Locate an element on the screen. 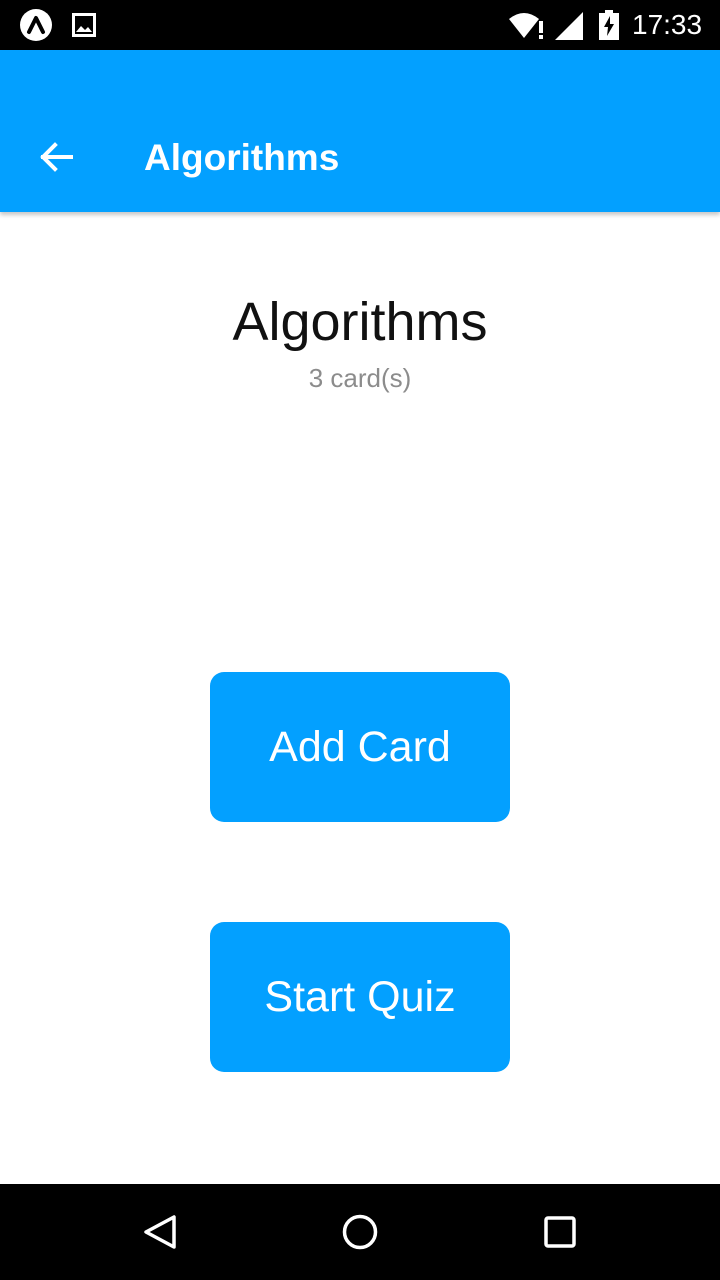  gallery-icon is located at coordinates (84, 25).